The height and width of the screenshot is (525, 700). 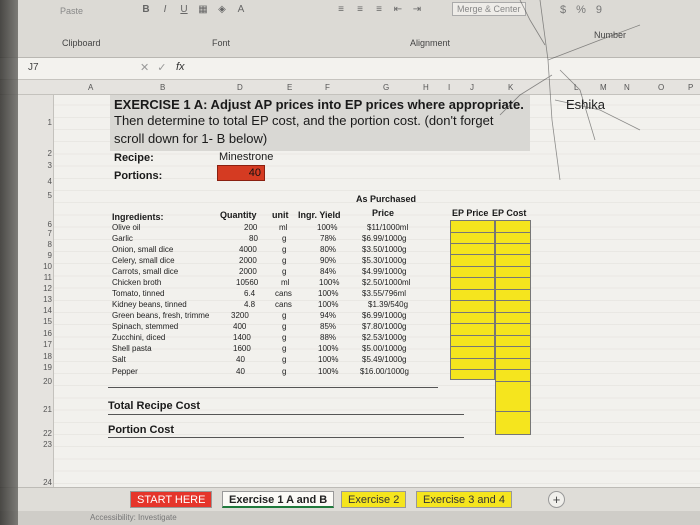 What do you see at coordinates (42, 277) in the screenshot?
I see `row-header: 11` at bounding box center [42, 277].